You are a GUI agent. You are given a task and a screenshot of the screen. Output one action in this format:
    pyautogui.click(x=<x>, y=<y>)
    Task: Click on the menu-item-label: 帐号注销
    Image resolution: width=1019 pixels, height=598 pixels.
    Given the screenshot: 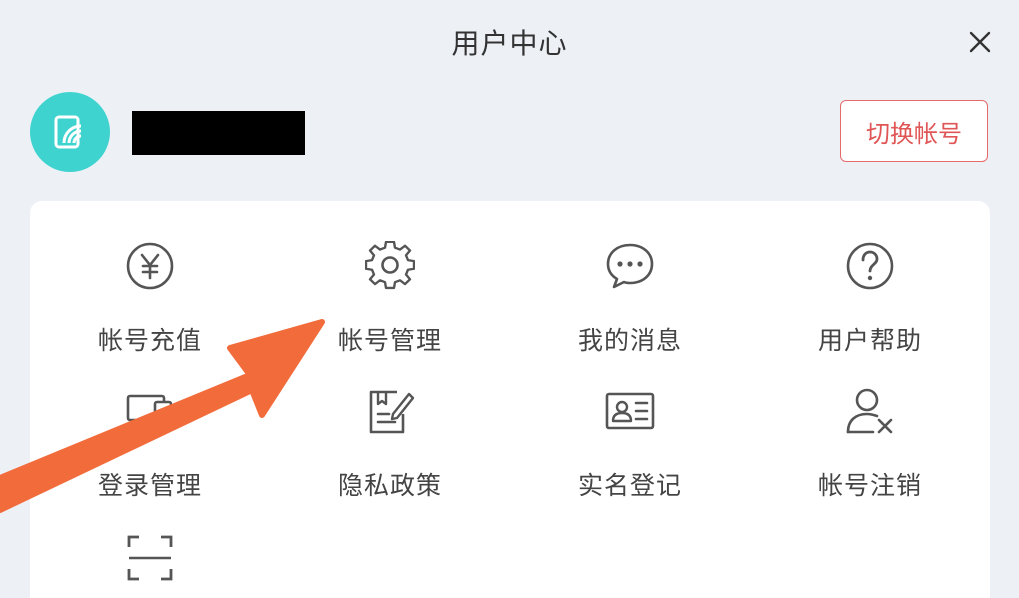 What is the action you would take?
    pyautogui.click(x=869, y=485)
    